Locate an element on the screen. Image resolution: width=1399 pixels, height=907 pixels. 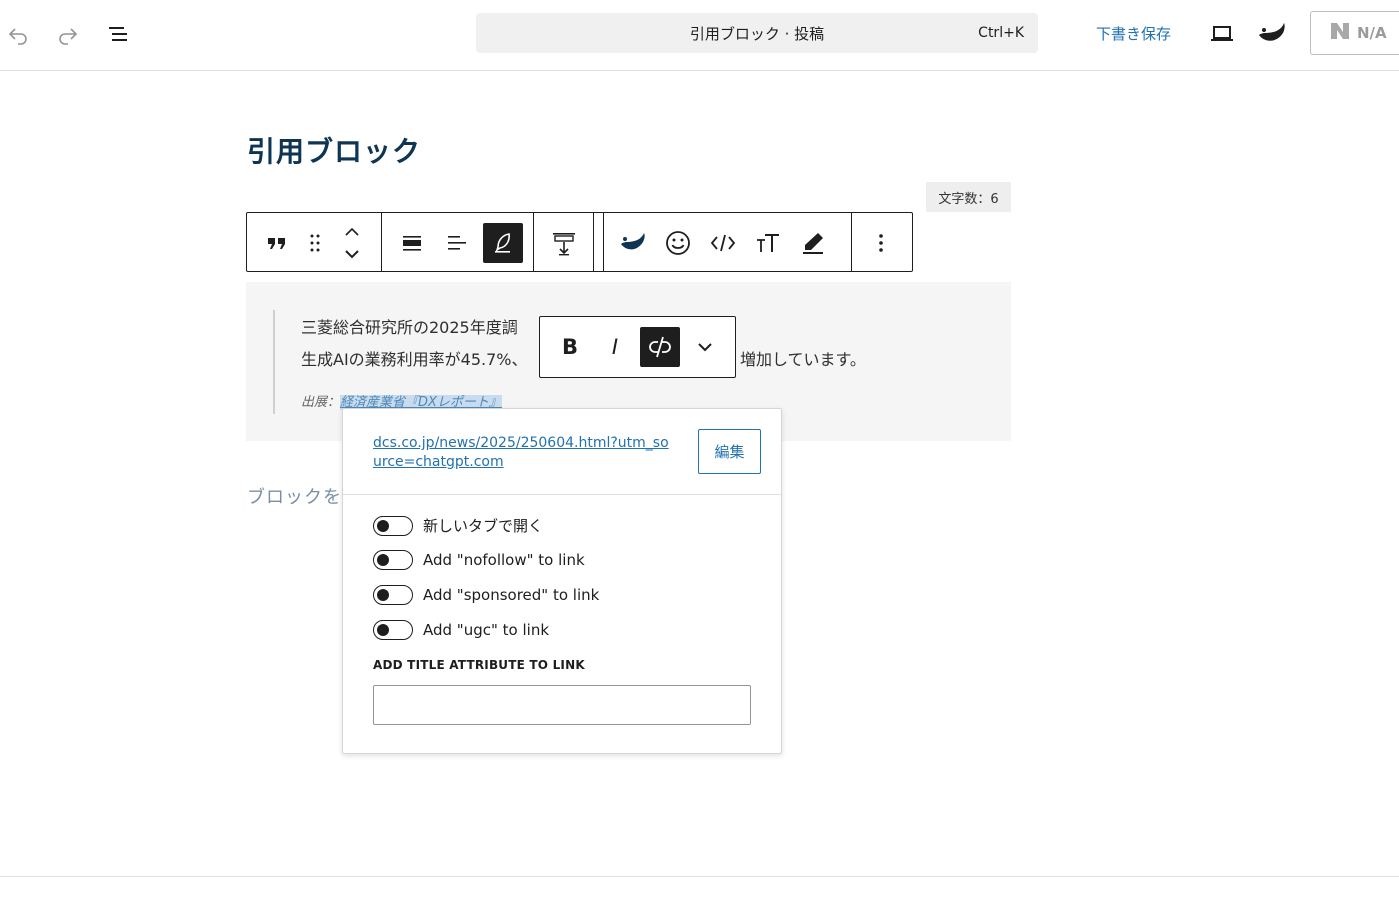
code-icon is located at coordinates (723, 243).